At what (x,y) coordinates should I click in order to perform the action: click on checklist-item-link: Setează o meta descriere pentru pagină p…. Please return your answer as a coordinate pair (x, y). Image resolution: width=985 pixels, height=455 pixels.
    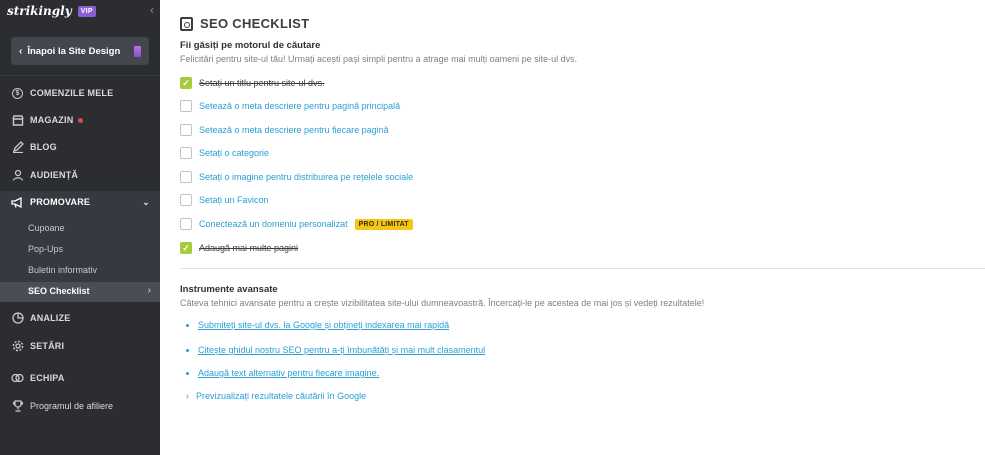
    Looking at the image, I should click on (299, 106).